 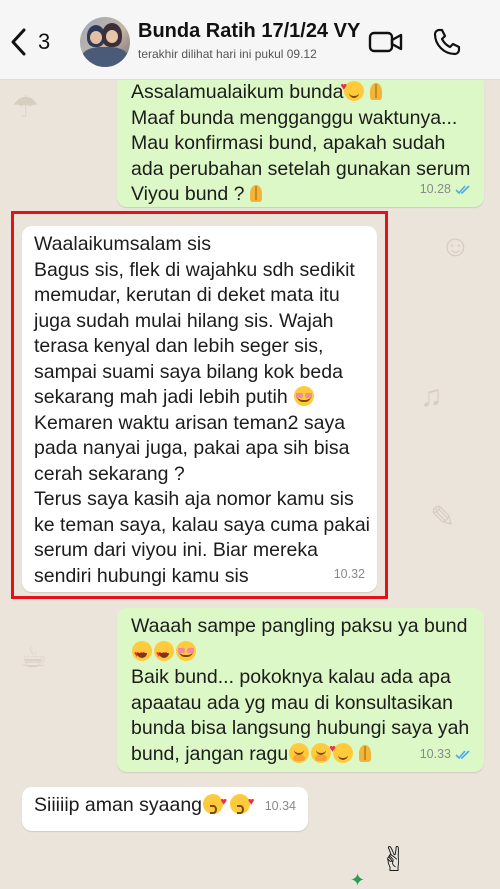 I want to click on message-incoming: Siiiiip aman syaang 10.34, so click(x=165, y=809).